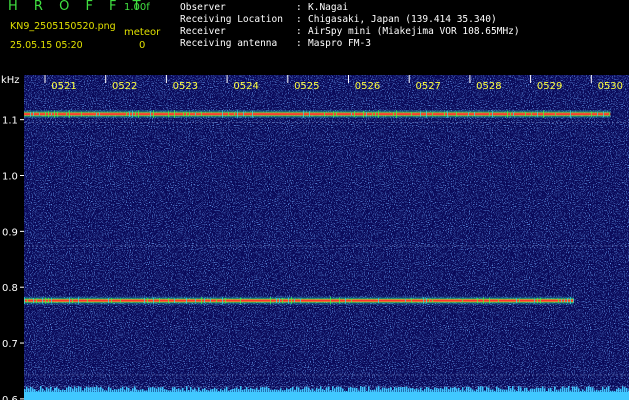 The width and height of the screenshot is (629, 400). I want to click on y-tick-label: 0.7, so click(10, 344).